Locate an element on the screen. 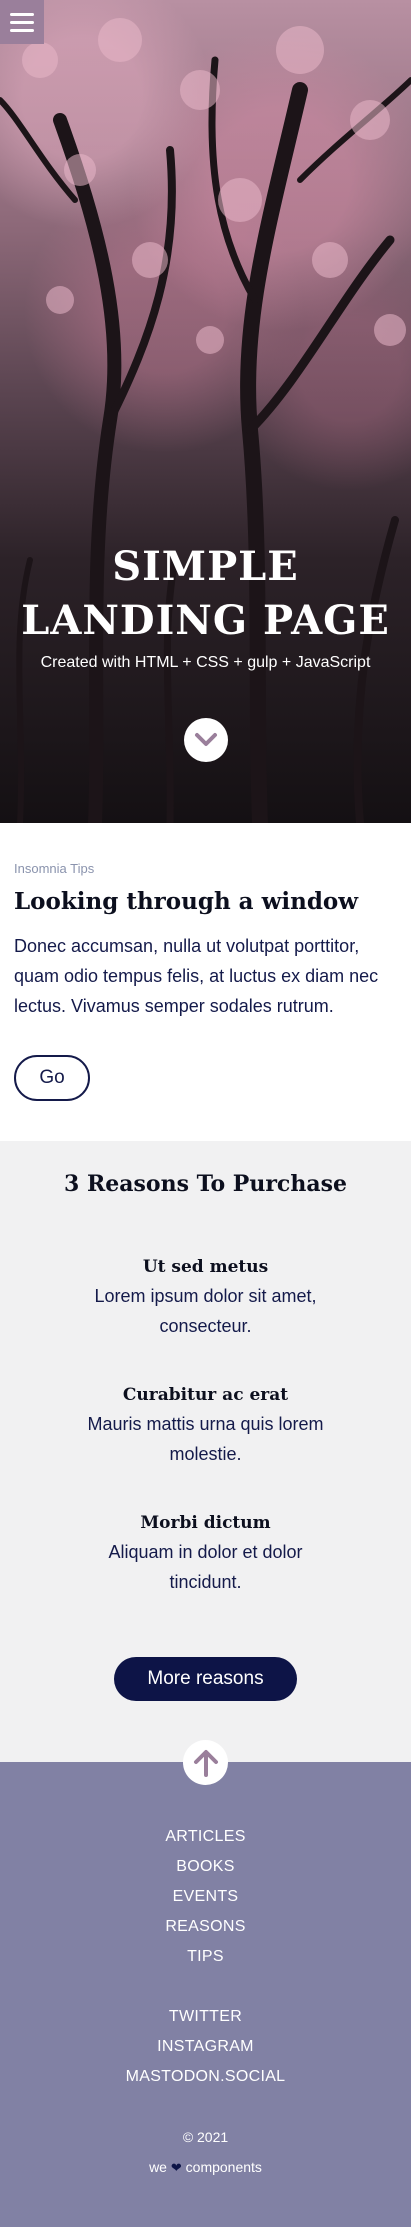  footer-link-tips: TIPS is located at coordinates (205, 1957).